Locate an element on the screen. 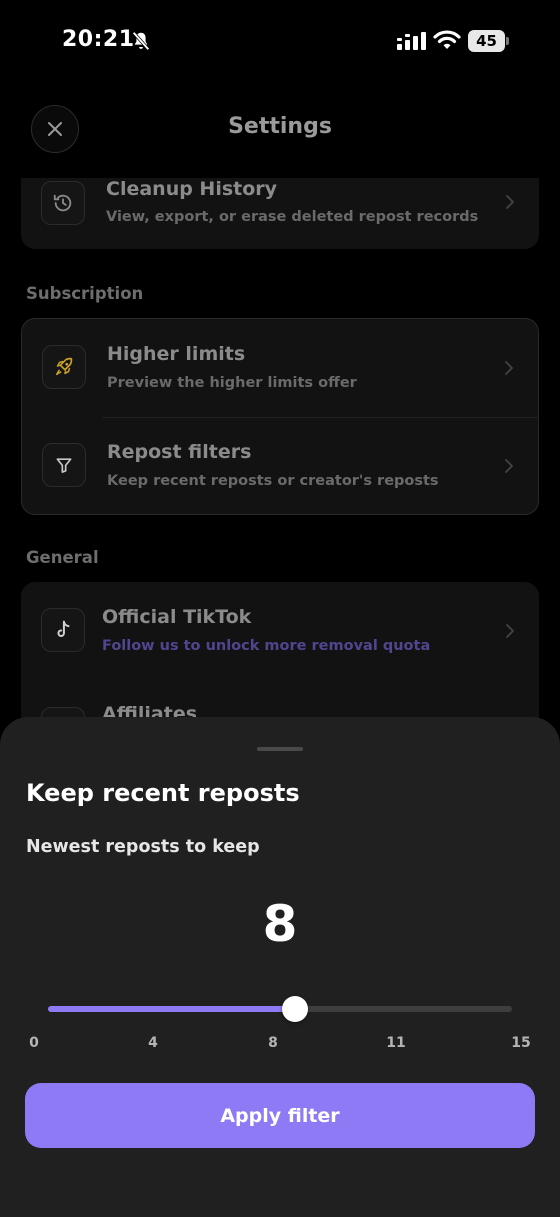  bell-off-icon is located at coordinates (141, 41).